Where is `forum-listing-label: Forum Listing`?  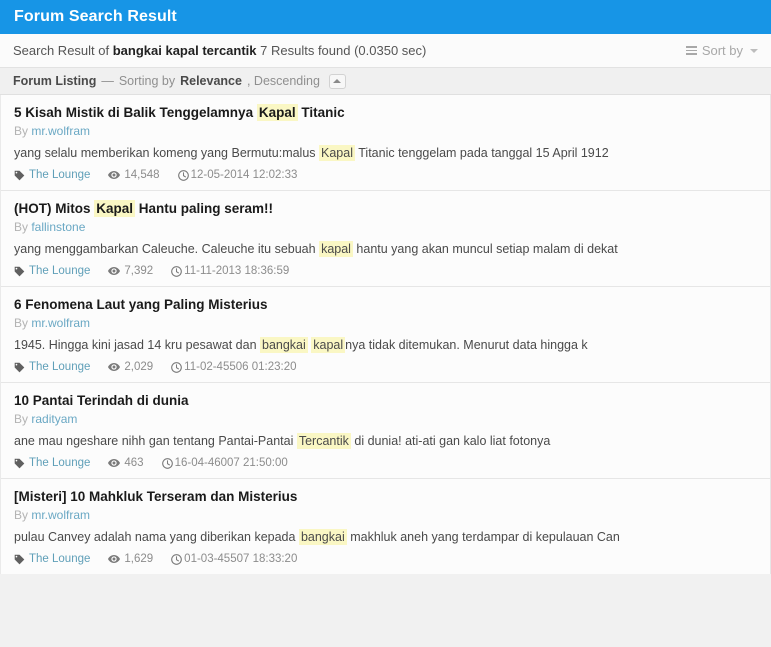
forum-listing-label: Forum Listing is located at coordinates (55, 81).